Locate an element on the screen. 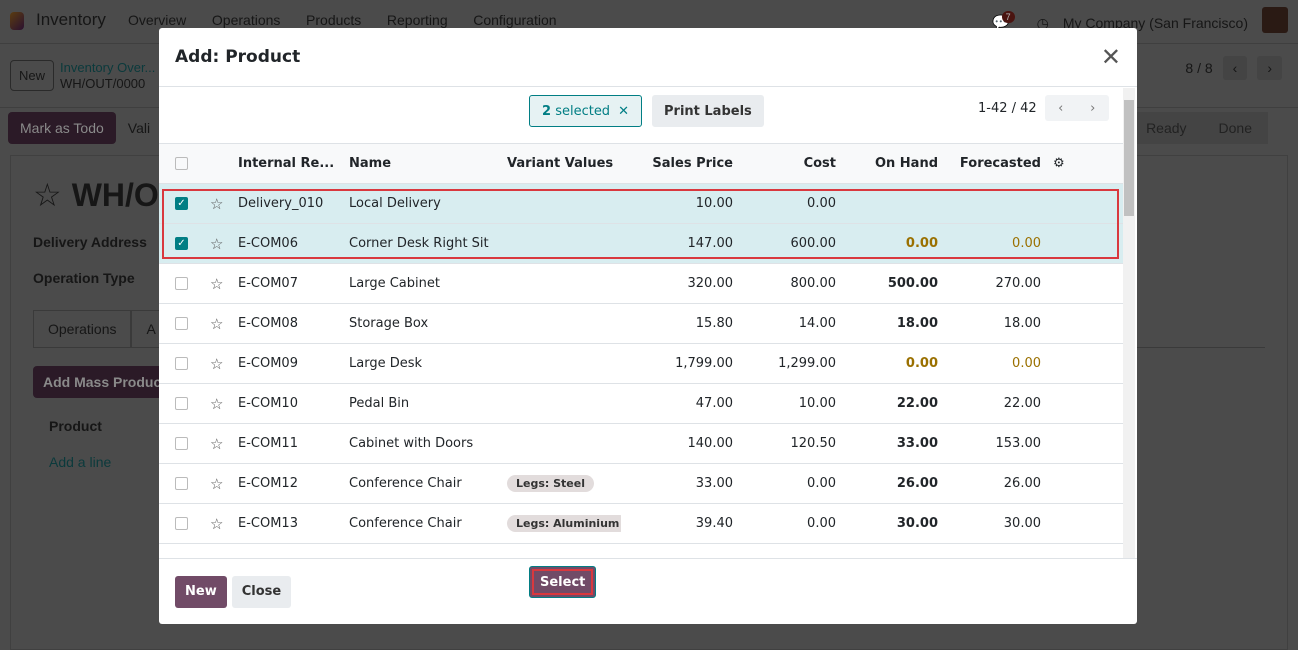 This screenshot has height=650, width=1298. cell-on-hand: 18.00 is located at coordinates (893, 323).